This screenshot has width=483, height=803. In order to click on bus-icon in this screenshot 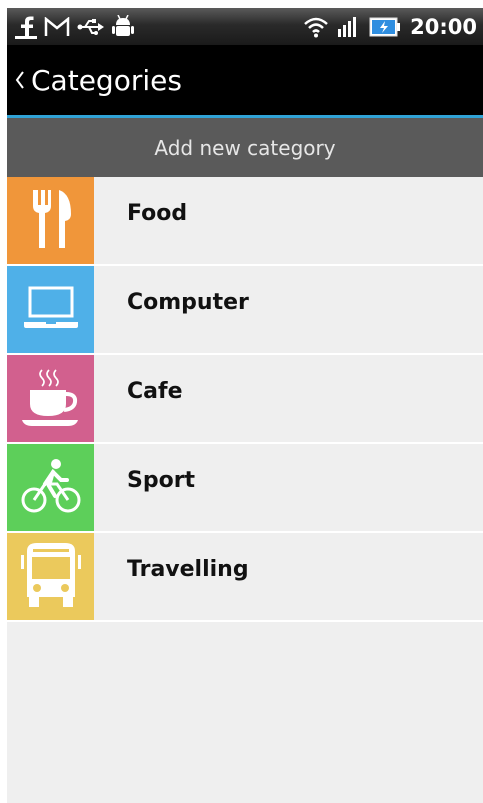, I will do `click(50, 577)`.